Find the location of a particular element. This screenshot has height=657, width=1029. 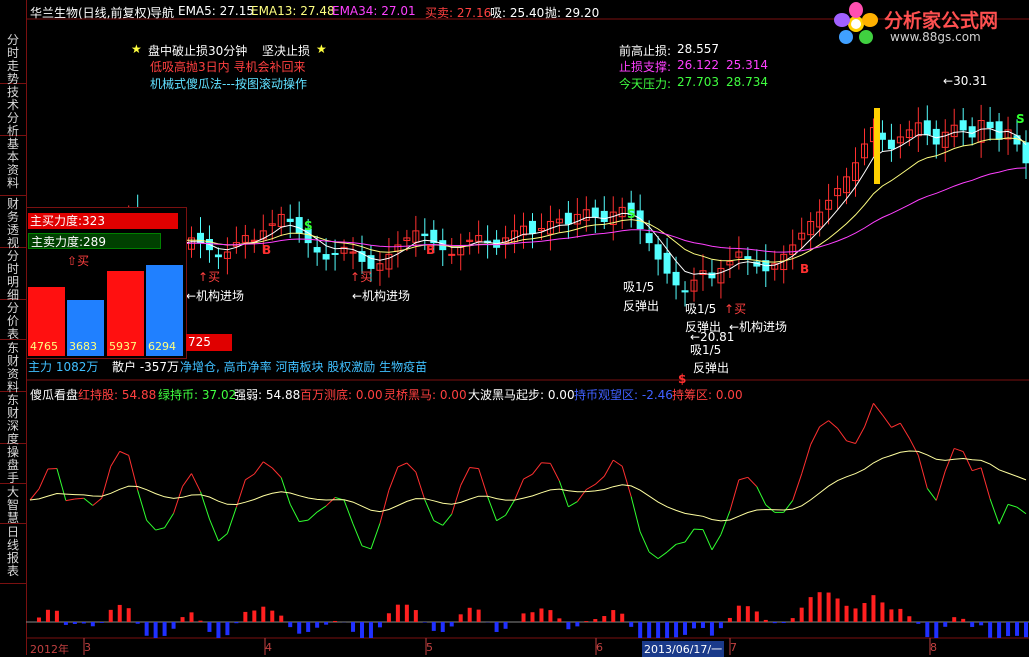

note-line1: 盘中破止损30分钟 is located at coordinates (197, 50).